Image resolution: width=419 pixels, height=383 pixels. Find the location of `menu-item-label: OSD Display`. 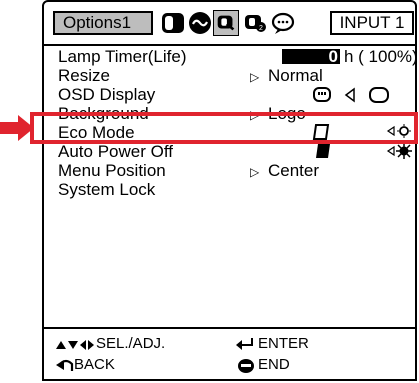

menu-item-label: OSD Display is located at coordinates (107, 94).